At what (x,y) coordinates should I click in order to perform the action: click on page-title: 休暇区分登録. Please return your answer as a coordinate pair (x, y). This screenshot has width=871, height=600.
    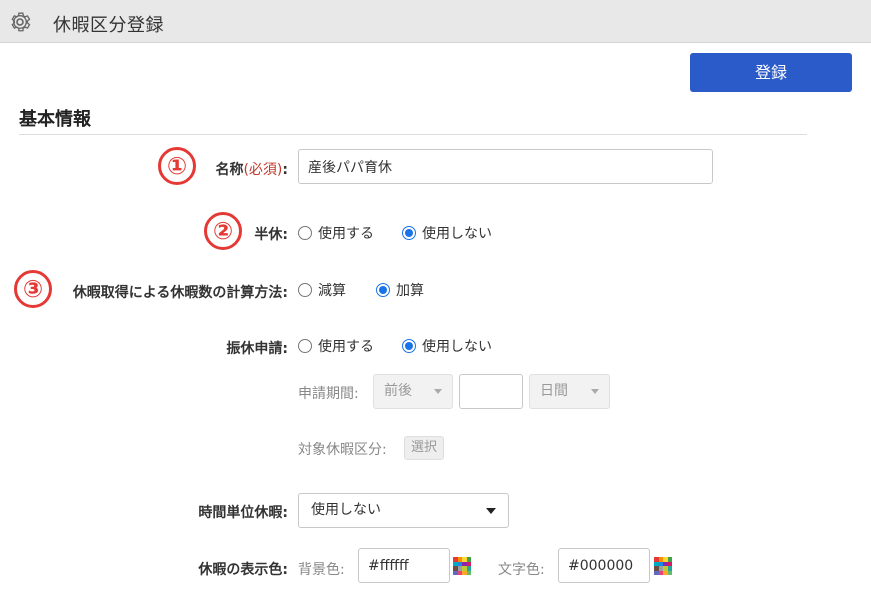
    Looking at the image, I should click on (108, 25).